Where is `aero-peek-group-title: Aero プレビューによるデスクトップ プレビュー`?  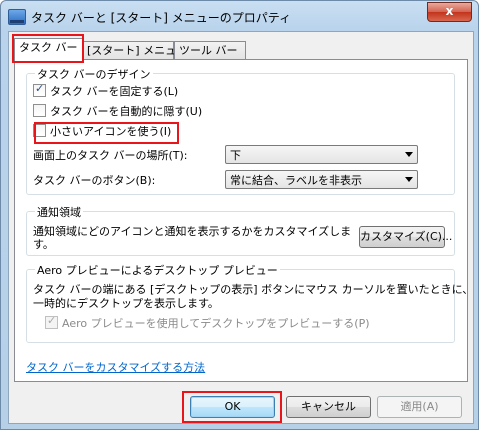 aero-peek-group-title: Aero プレビューによるデスクトップ プレビュー is located at coordinates (157, 270).